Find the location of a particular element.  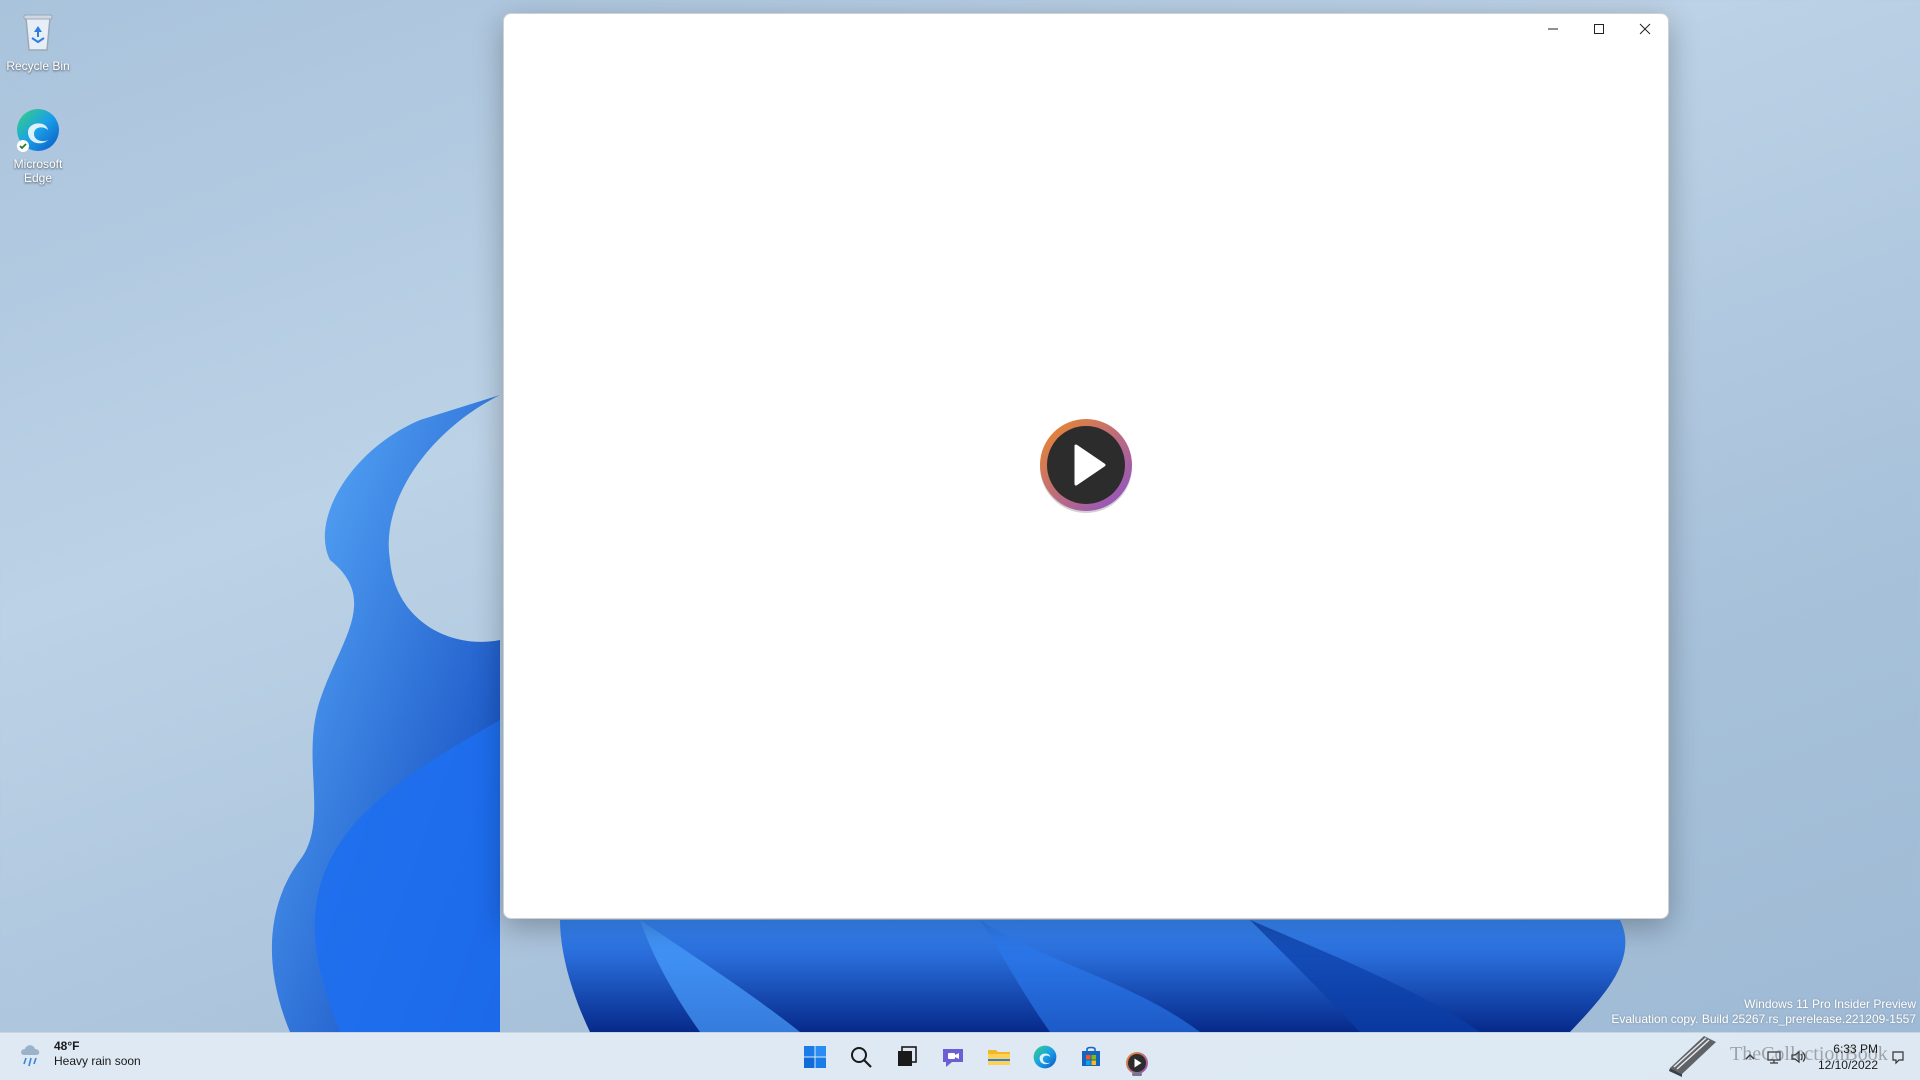

task-view-button is located at coordinates (907, 1057).